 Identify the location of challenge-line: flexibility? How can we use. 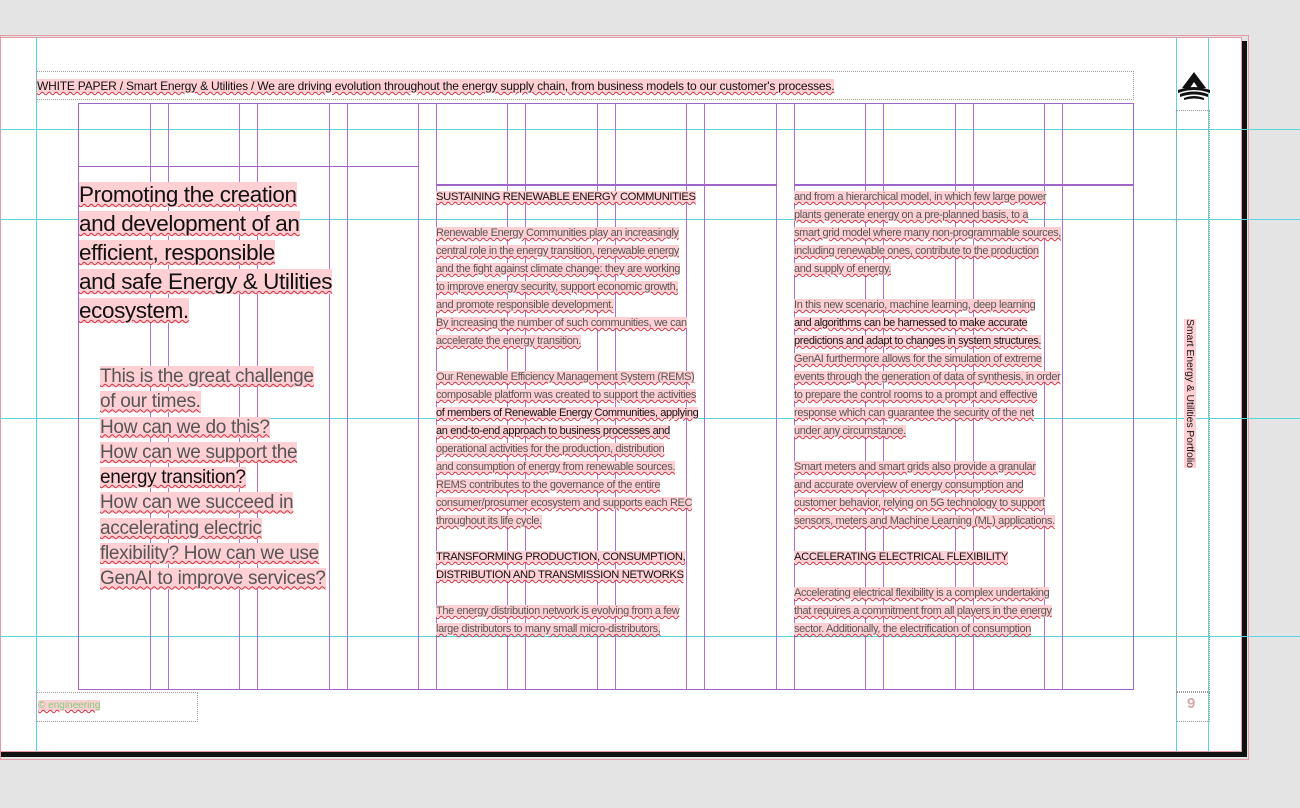
(209, 554).